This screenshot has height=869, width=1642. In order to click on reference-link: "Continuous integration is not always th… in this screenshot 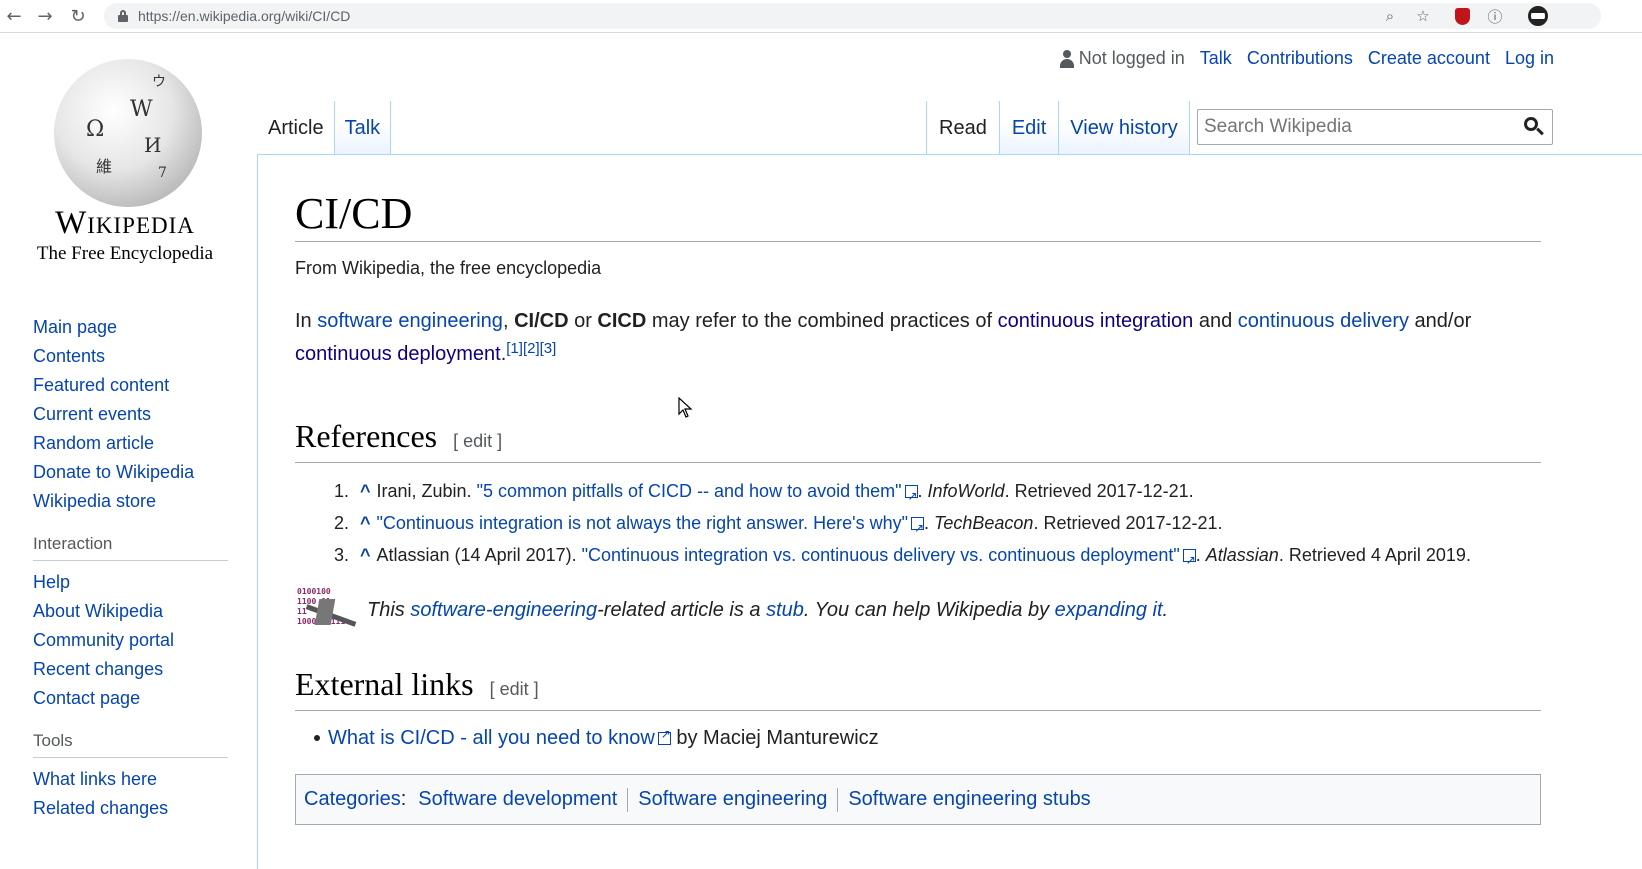, I will do `click(642, 523)`.